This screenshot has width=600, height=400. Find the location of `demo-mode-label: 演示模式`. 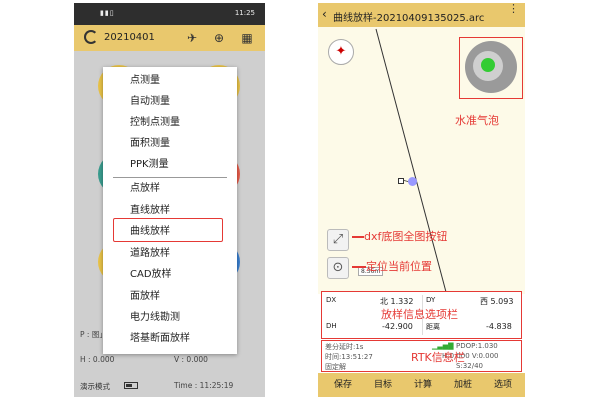

demo-mode-label: 演示模式 is located at coordinates (95, 386).